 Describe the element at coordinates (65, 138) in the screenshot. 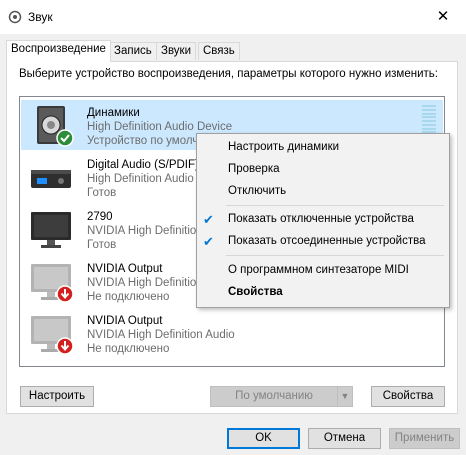

I see `default-check-badge` at that location.